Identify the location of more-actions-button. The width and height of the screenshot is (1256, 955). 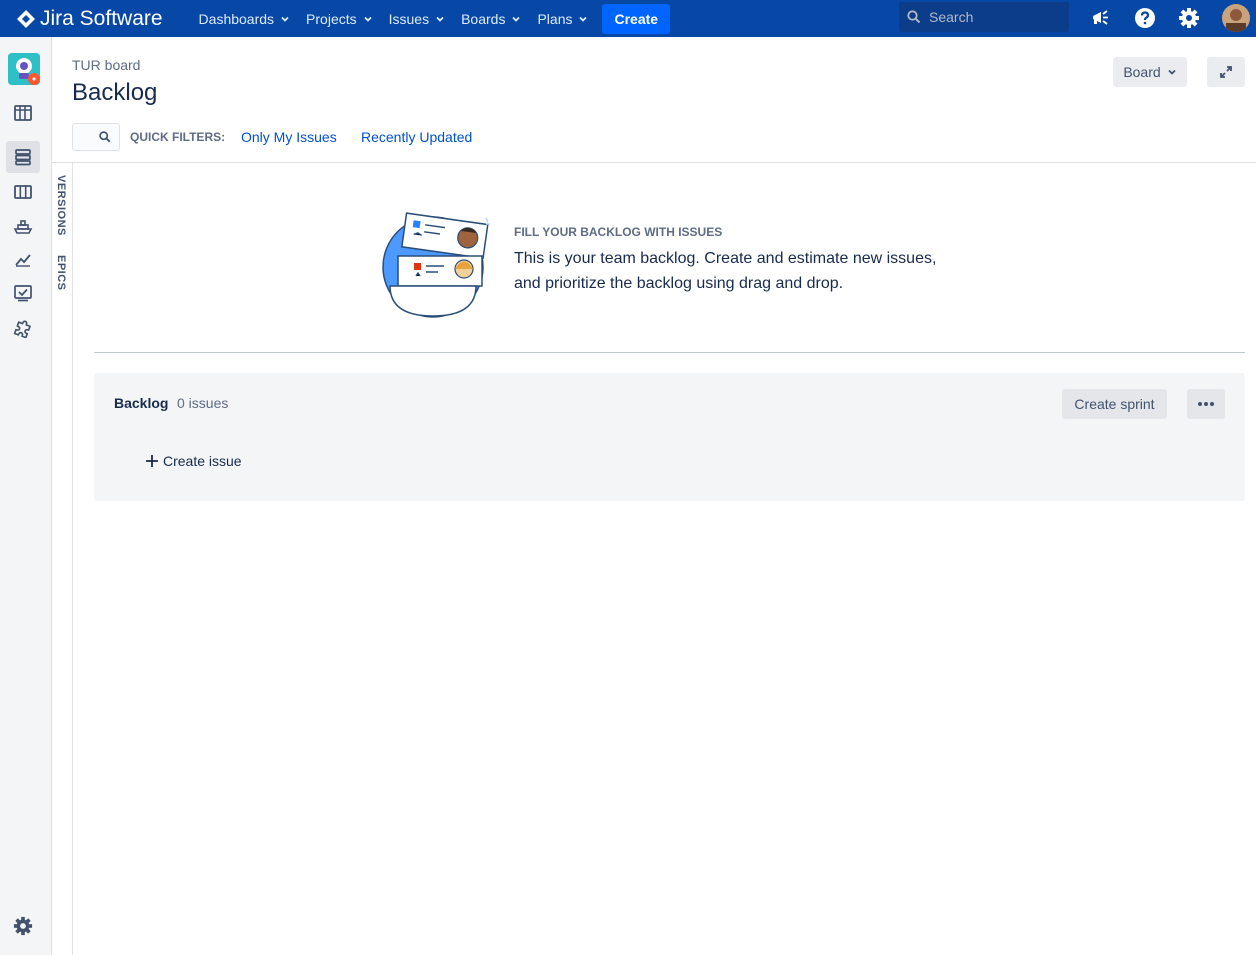
(1206, 404).